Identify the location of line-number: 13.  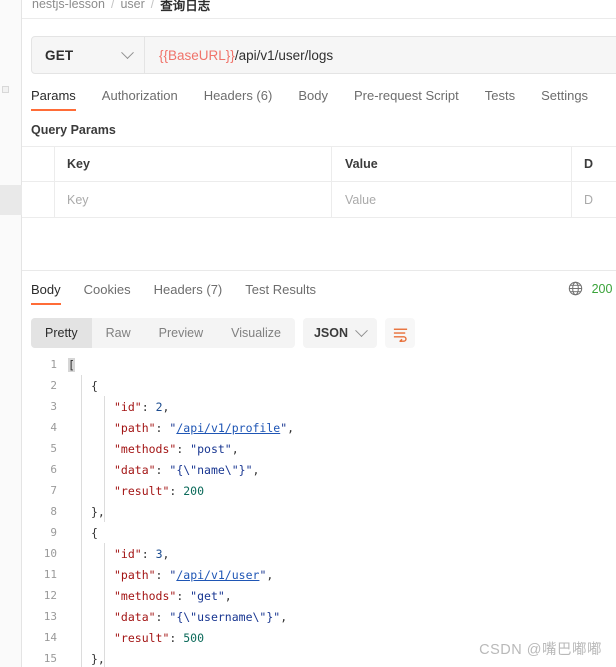
(50, 616).